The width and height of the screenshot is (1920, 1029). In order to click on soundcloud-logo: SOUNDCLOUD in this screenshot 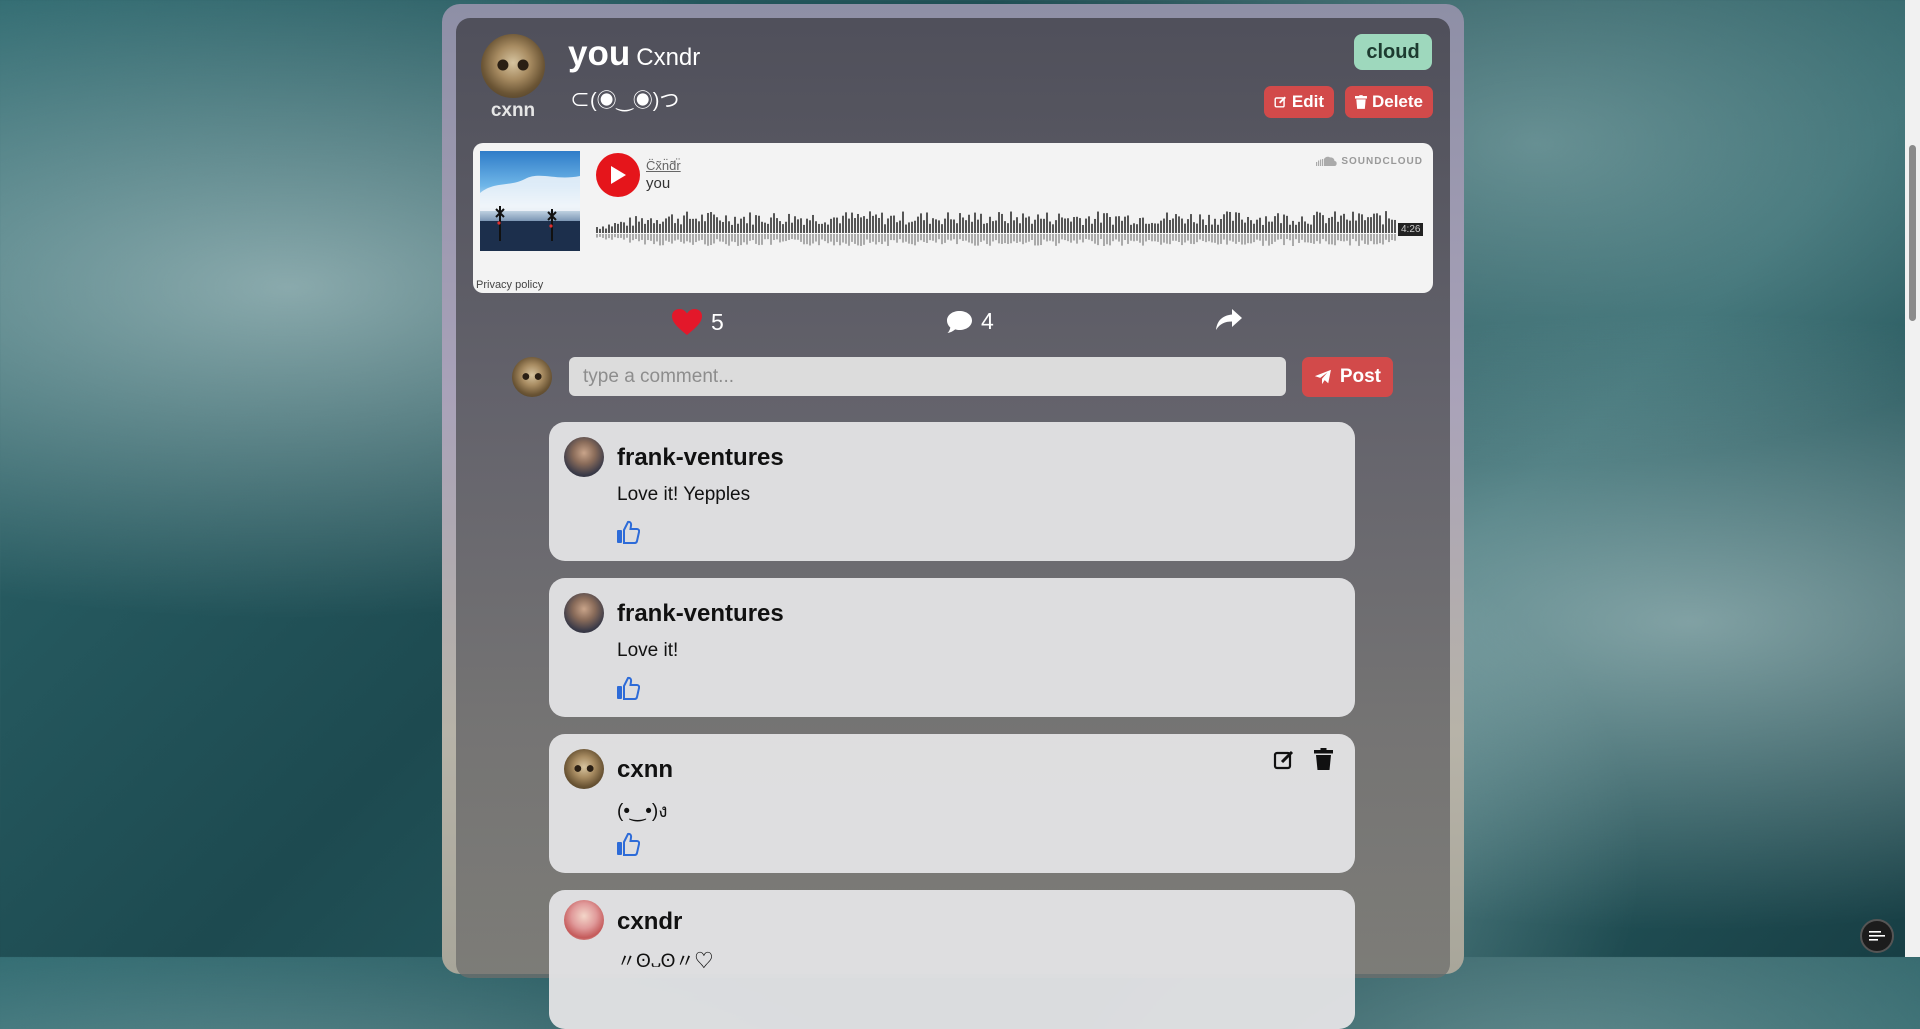, I will do `click(1369, 161)`.